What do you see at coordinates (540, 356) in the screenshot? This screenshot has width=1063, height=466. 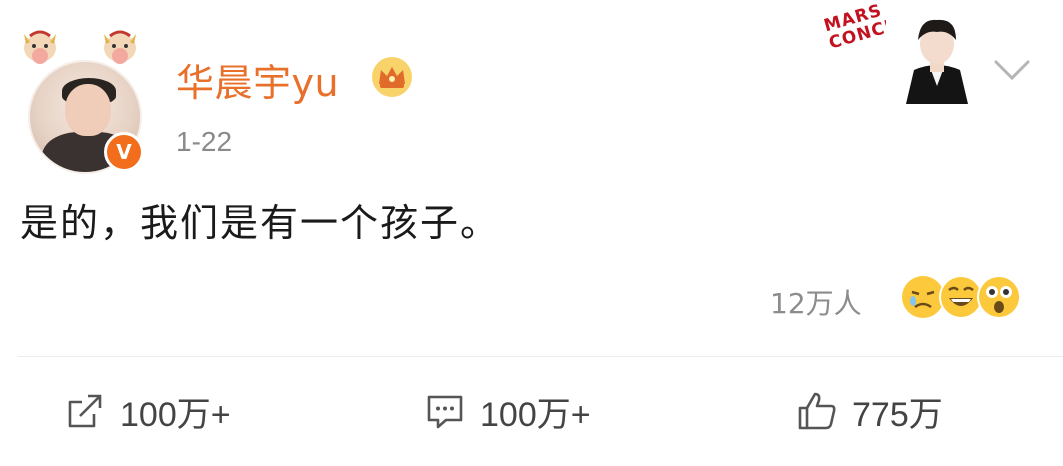 I see `divider` at bounding box center [540, 356].